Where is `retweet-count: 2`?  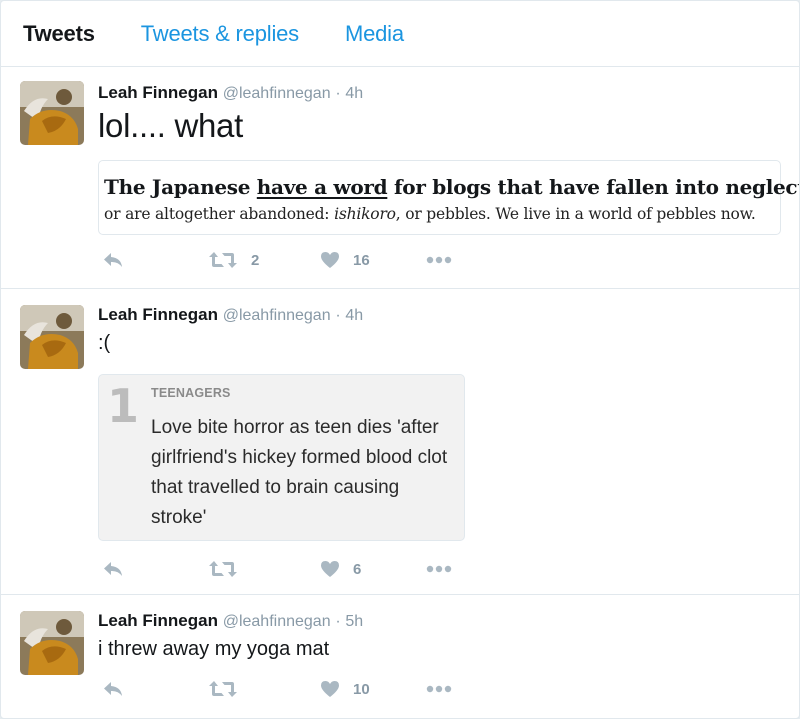
retweet-count: 2 is located at coordinates (255, 260).